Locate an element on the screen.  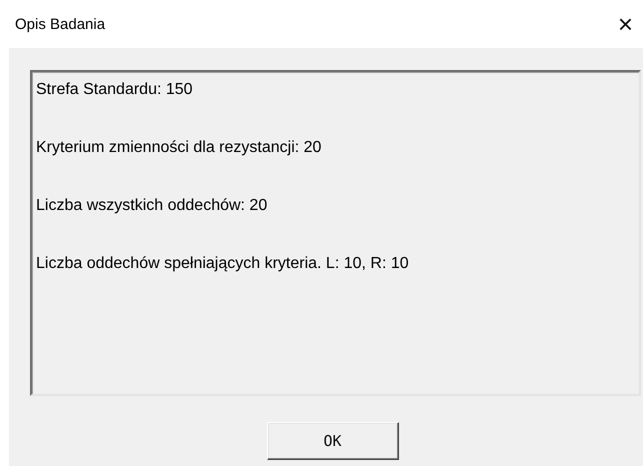
close-icon: × is located at coordinates (625, 24).